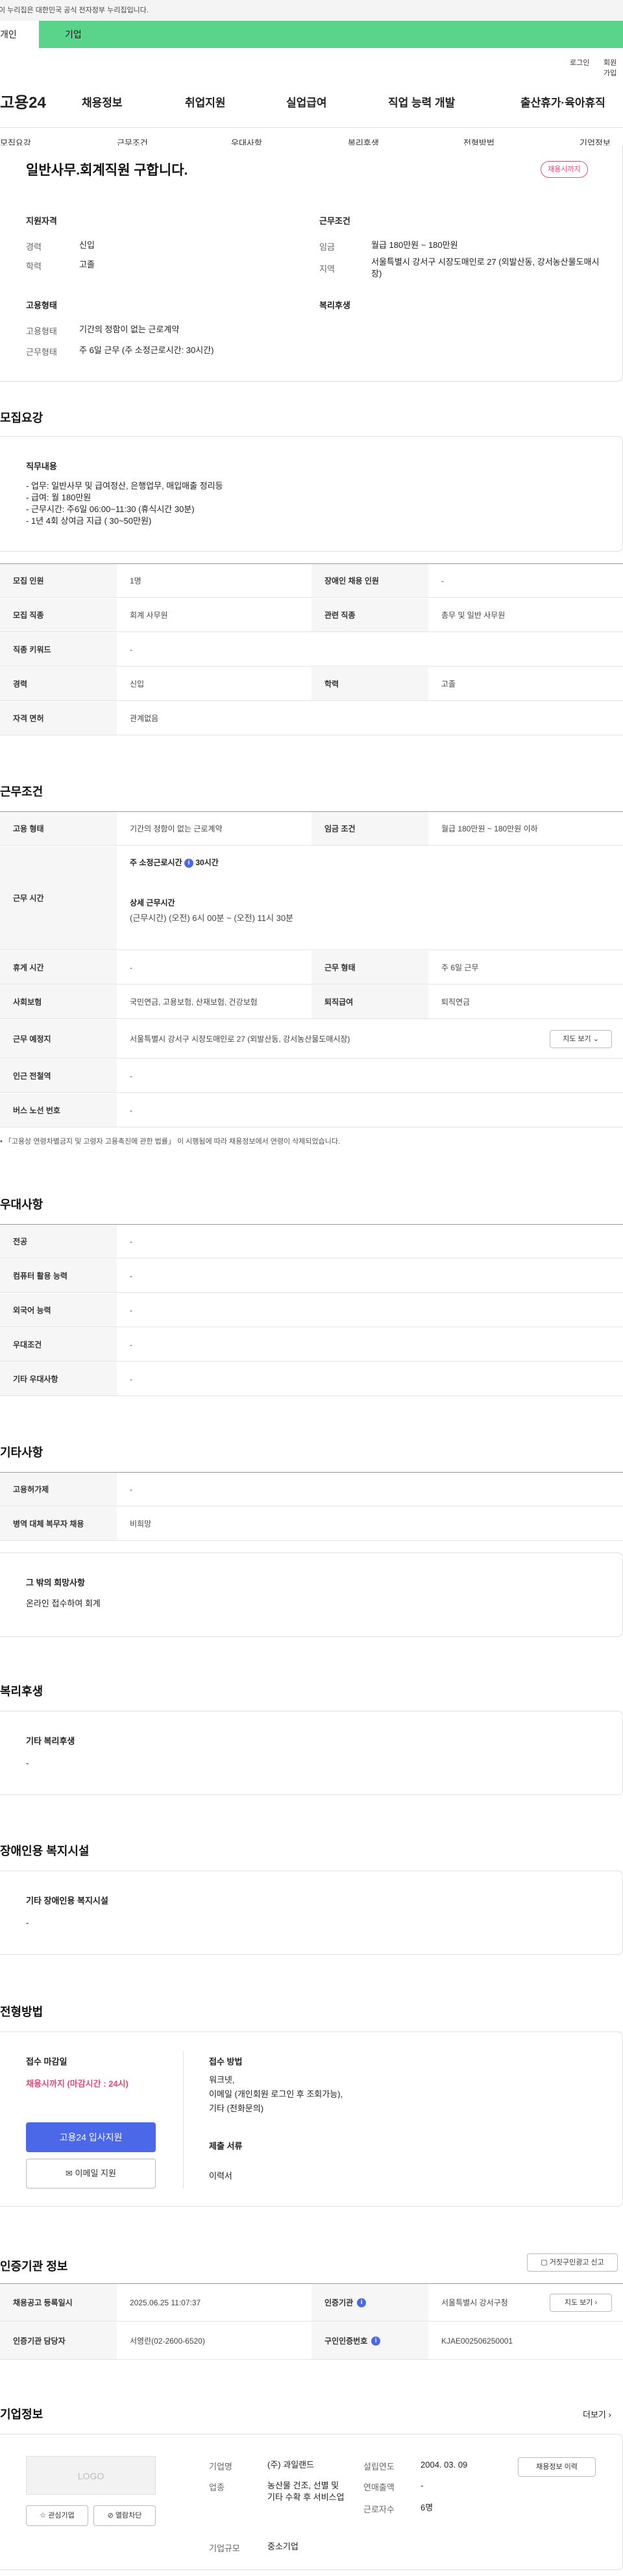 The width and height of the screenshot is (623, 2576). What do you see at coordinates (59, 497) in the screenshot?
I see `duty-line-2: - 급여: 월 180만원` at bounding box center [59, 497].